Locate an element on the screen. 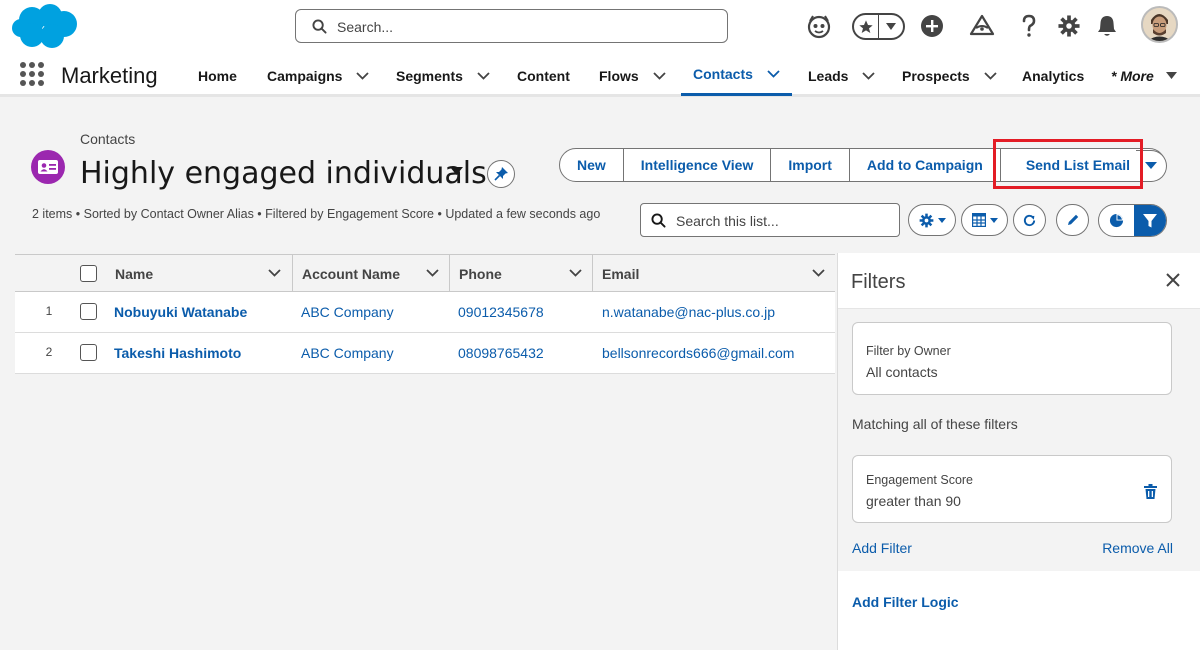 The height and width of the screenshot is (650, 1200). matching-filters-label: Matching all of these filters is located at coordinates (935, 424).